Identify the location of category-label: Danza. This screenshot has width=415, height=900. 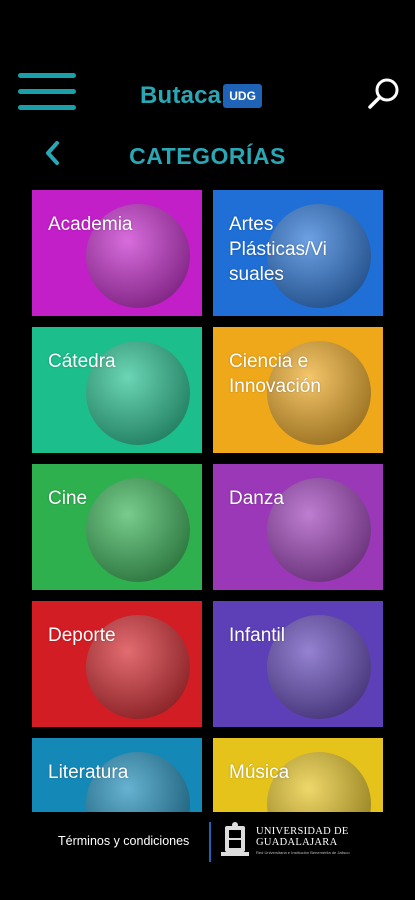
(256, 498).